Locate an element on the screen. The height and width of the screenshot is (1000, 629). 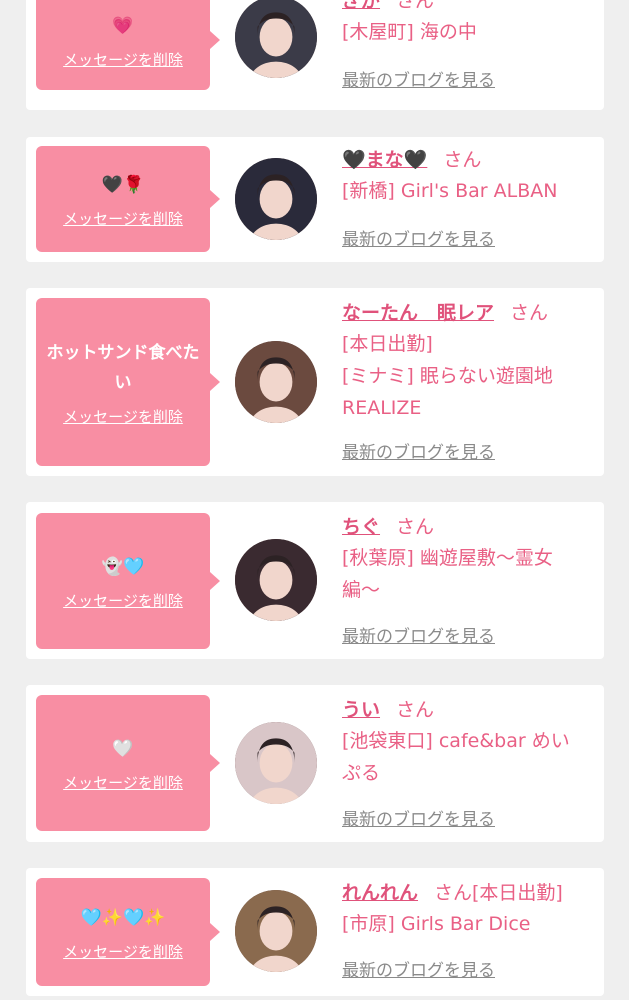
cast-info: うい さん [池袋東口] cafe&bar めい ぷる最新のブログを見る is located at coordinates (470, 768).